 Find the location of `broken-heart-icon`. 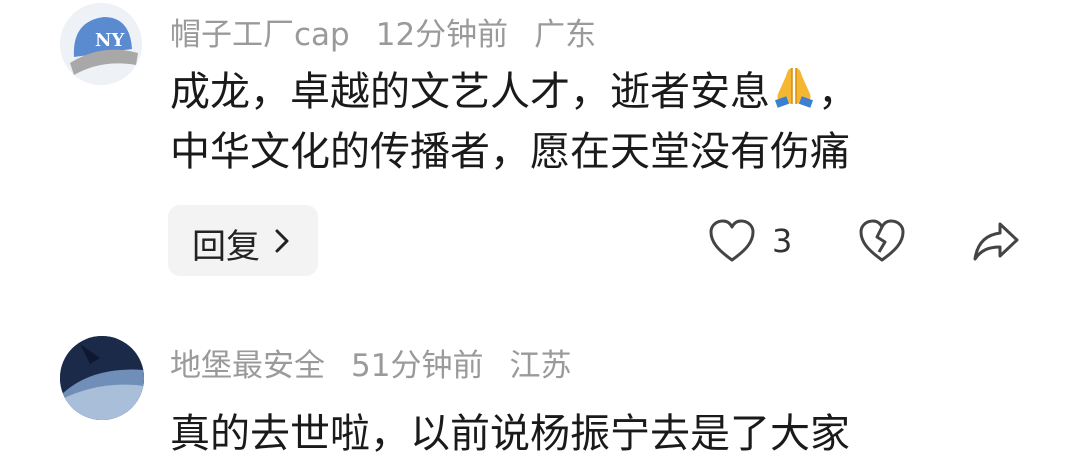

broken-heart-icon is located at coordinates (882, 241).